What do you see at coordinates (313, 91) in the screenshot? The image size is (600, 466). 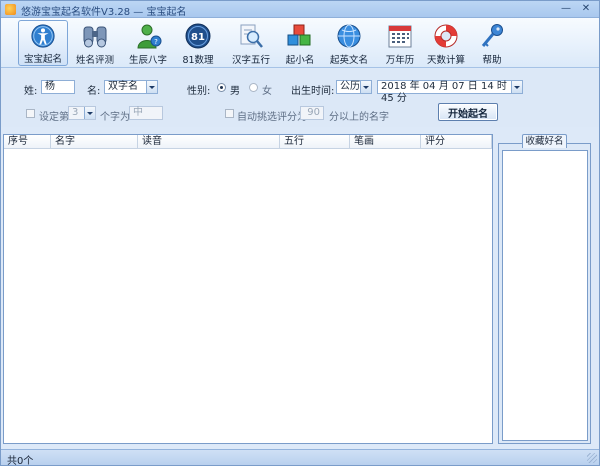 I see `birth-time-label: 出生时间:` at bounding box center [313, 91].